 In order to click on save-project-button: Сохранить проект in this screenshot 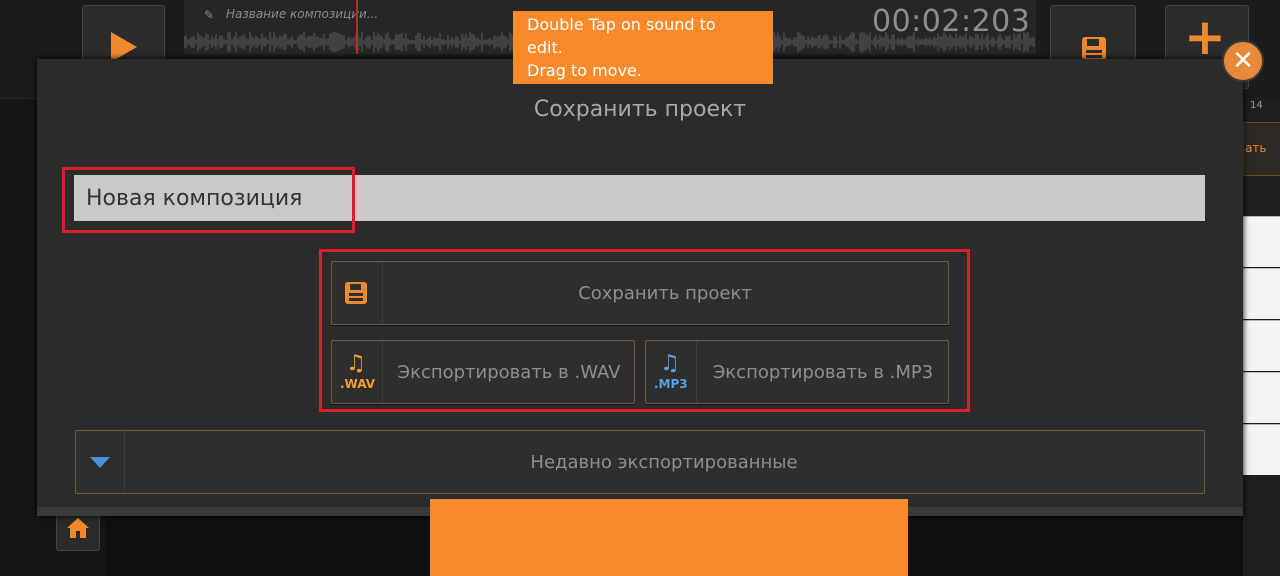, I will do `click(640, 293)`.